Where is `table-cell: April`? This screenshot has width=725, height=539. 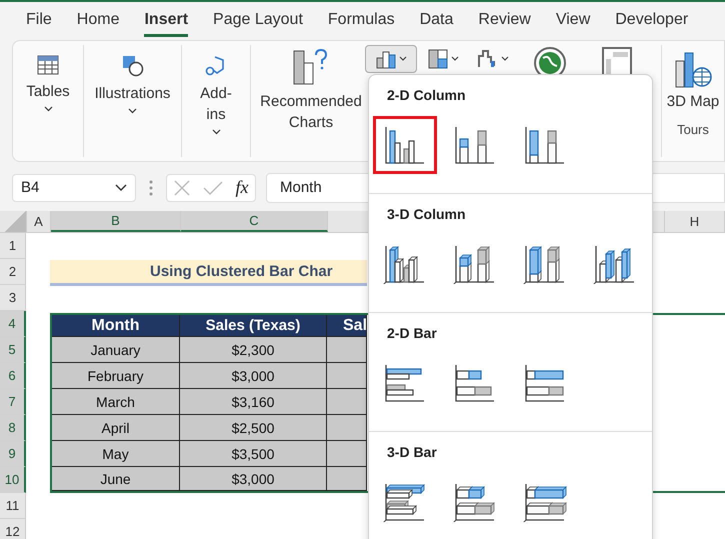 table-cell: April is located at coordinates (116, 428).